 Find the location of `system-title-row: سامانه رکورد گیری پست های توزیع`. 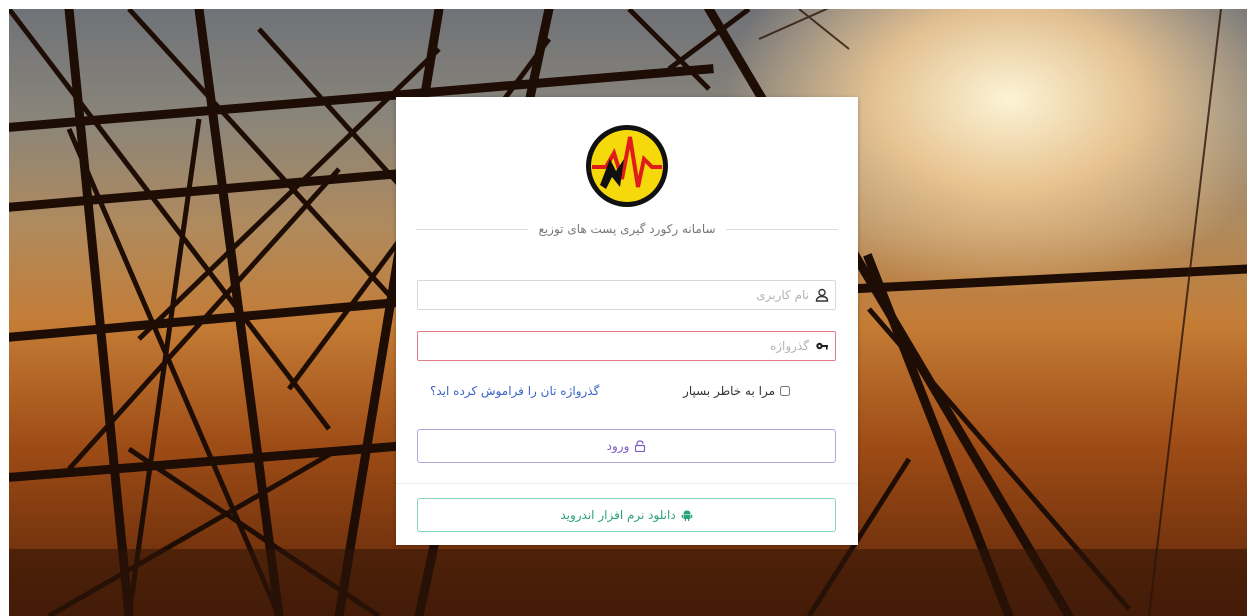

system-title-row: سامانه رکورد گیری پست های توزیع is located at coordinates (626, 229).